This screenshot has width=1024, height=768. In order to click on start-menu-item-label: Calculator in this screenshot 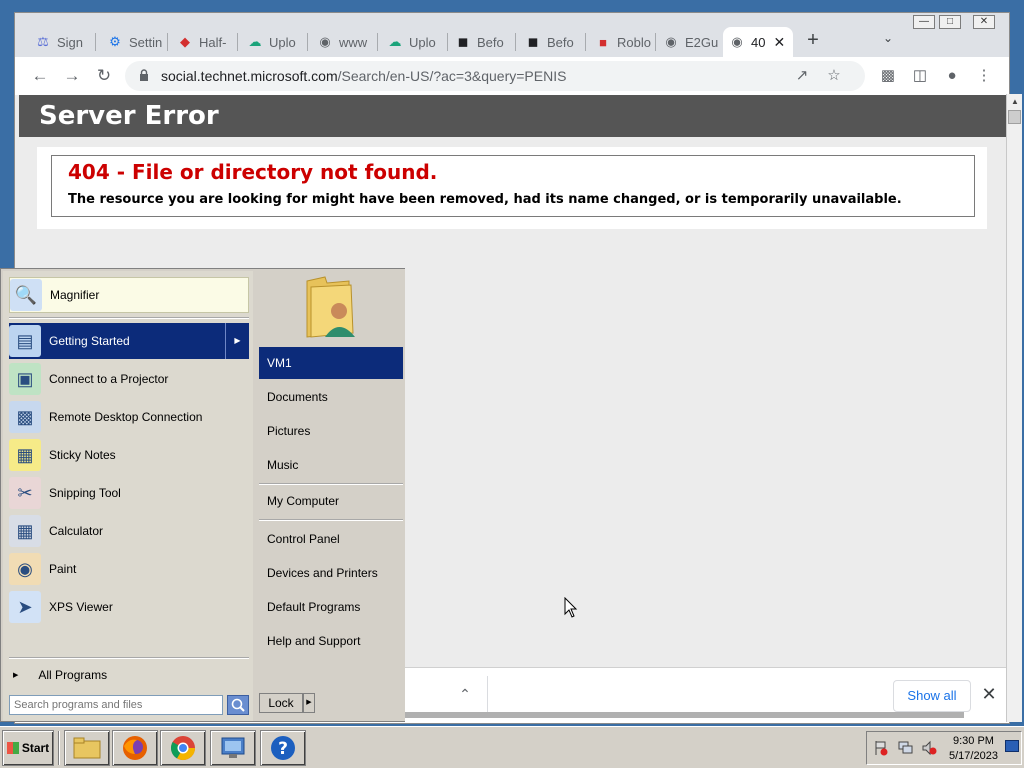, I will do `click(76, 531)`.